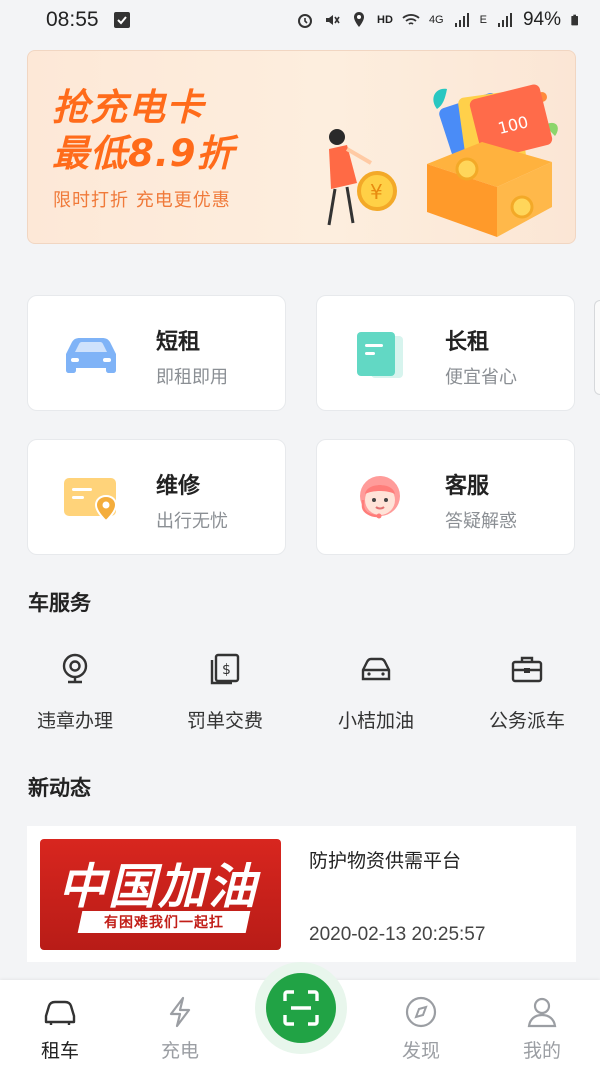 Image resolution: width=600 pixels, height=1067 pixels. What do you see at coordinates (527, 669) in the screenshot?
I see `briefcase-icon` at bounding box center [527, 669].